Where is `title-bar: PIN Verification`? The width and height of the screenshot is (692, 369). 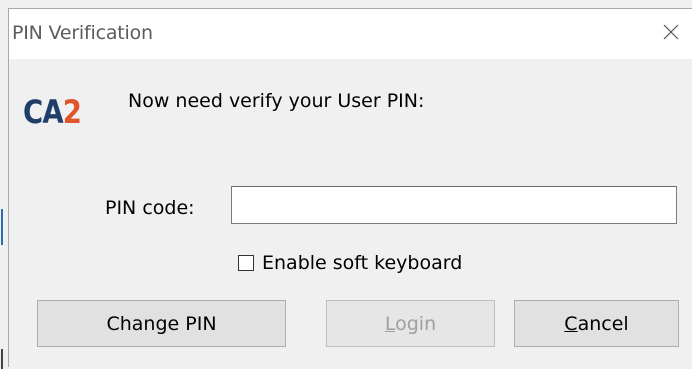 title-bar: PIN Verification is located at coordinates (350, 34).